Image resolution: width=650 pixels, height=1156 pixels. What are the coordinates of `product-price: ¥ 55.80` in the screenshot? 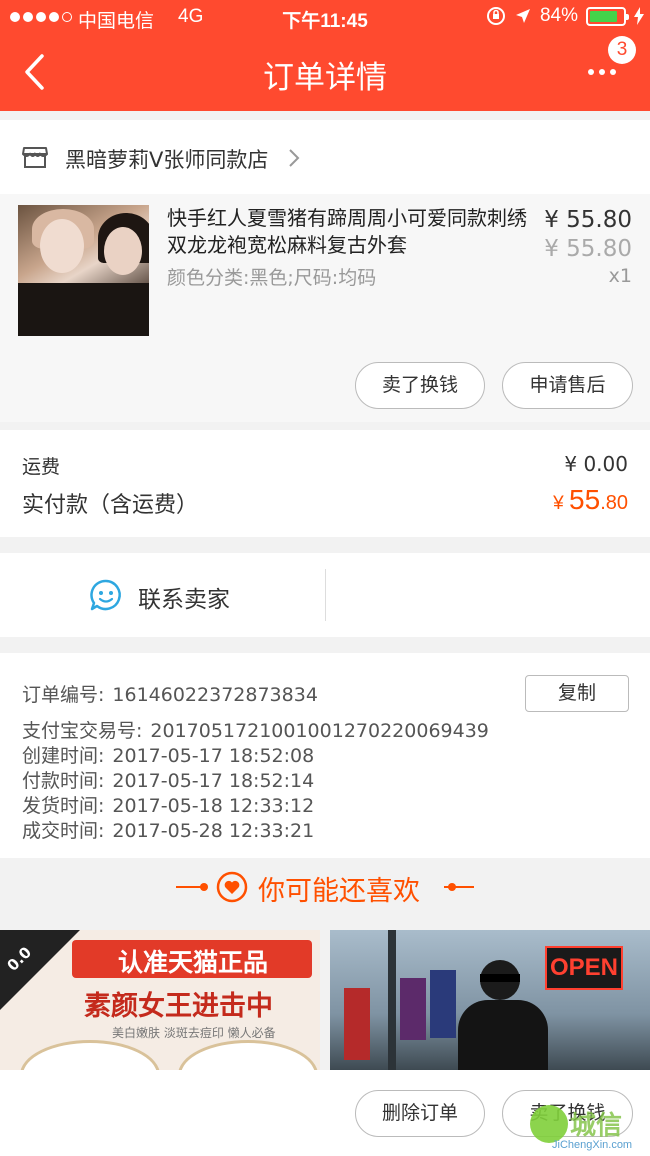 It's located at (588, 220).